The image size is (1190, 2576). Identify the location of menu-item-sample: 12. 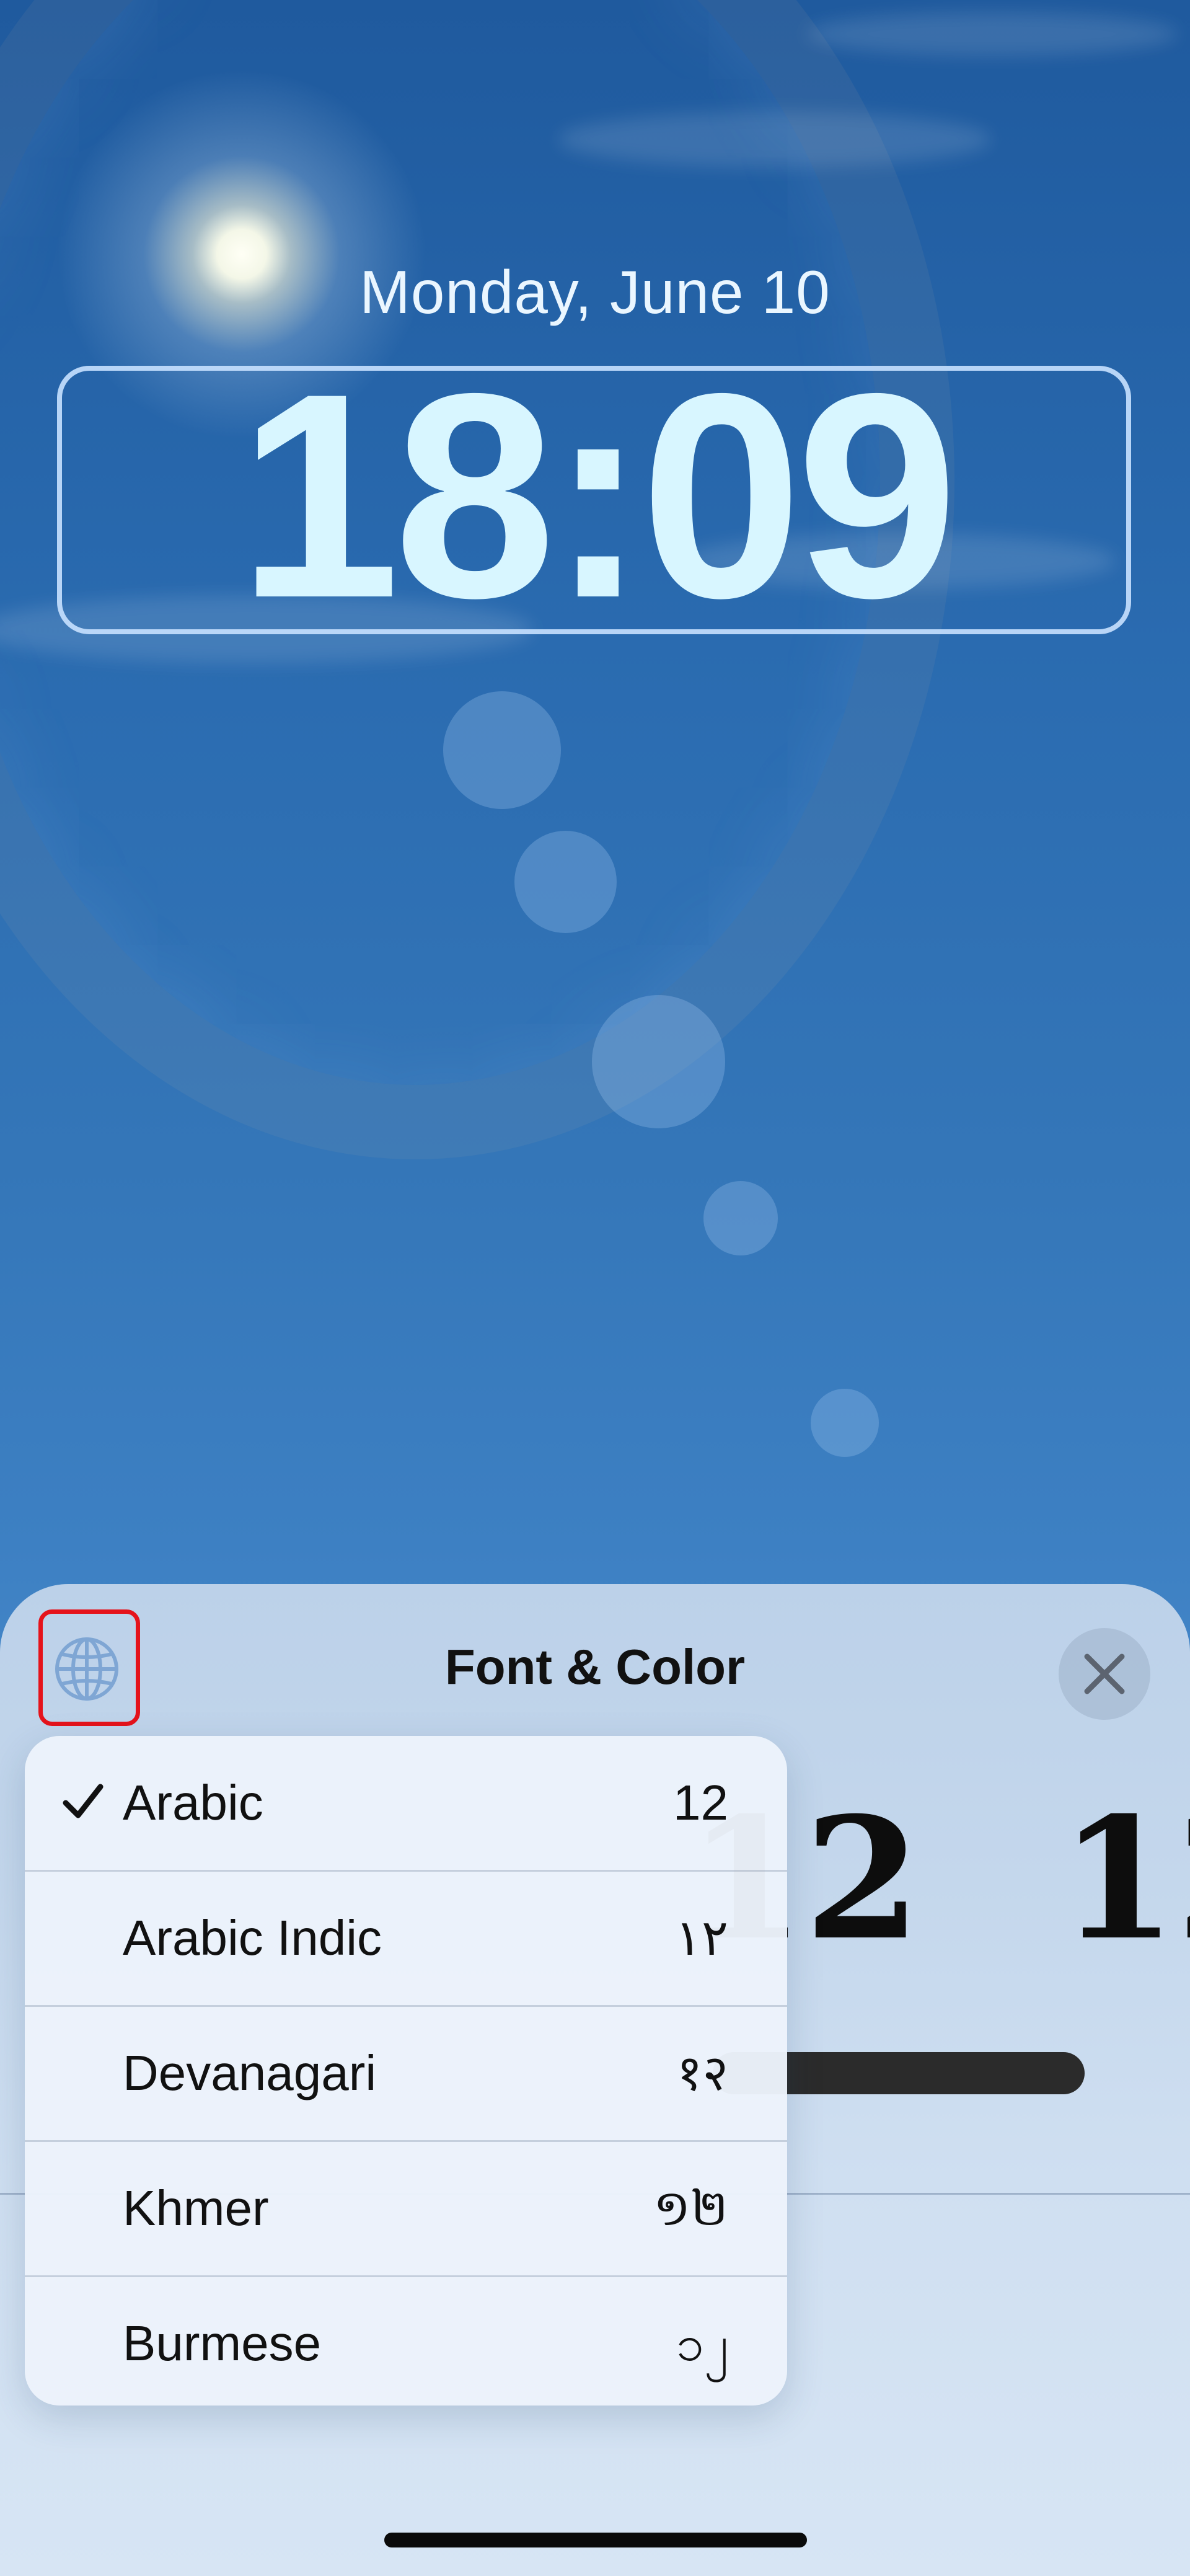
(700, 1802).